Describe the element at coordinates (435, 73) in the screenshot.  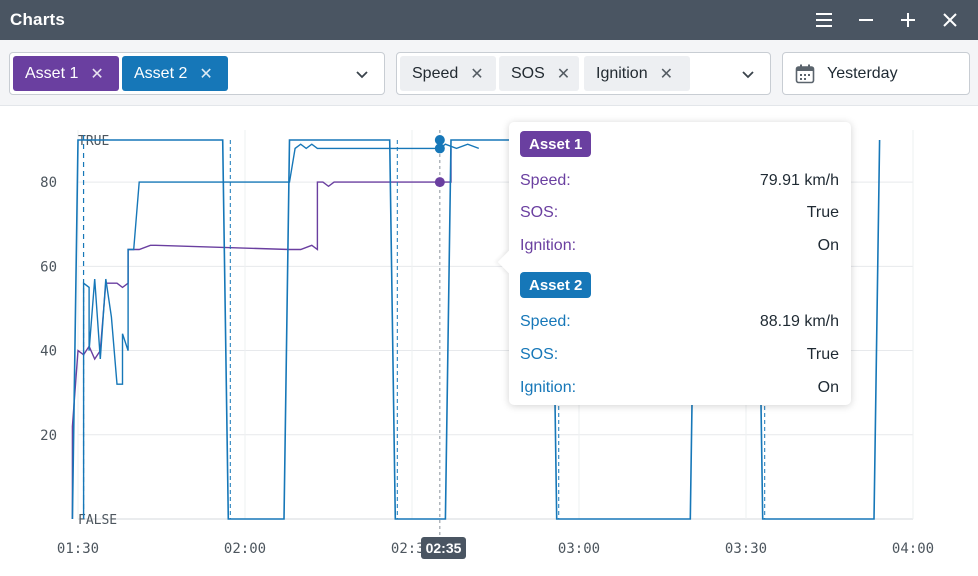
I see `metric-chip-label: Speed` at that location.